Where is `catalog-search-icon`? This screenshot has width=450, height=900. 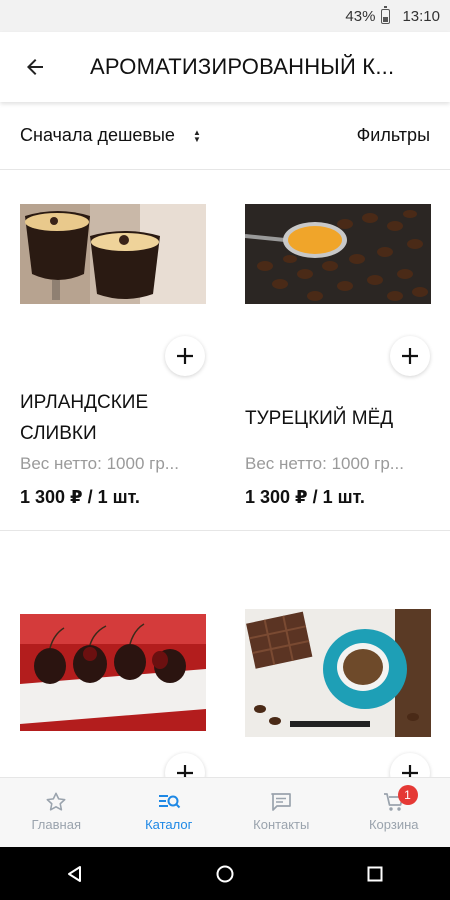
catalog-search-icon is located at coordinates (169, 802).